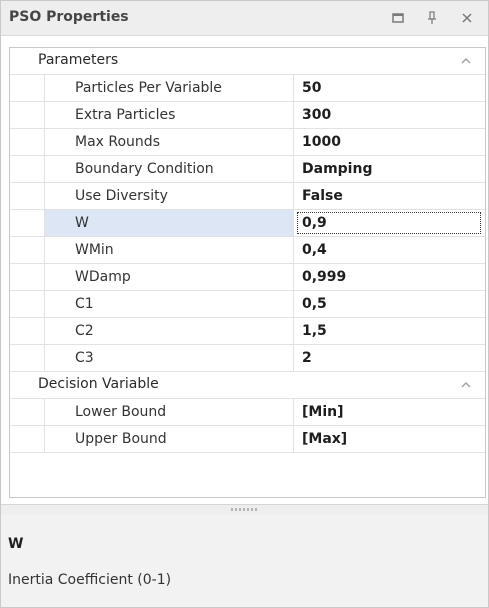 Image resolution: width=489 pixels, height=608 pixels. Describe the element at coordinates (389, 88) in the screenshot. I see `property-value: 50` at that location.